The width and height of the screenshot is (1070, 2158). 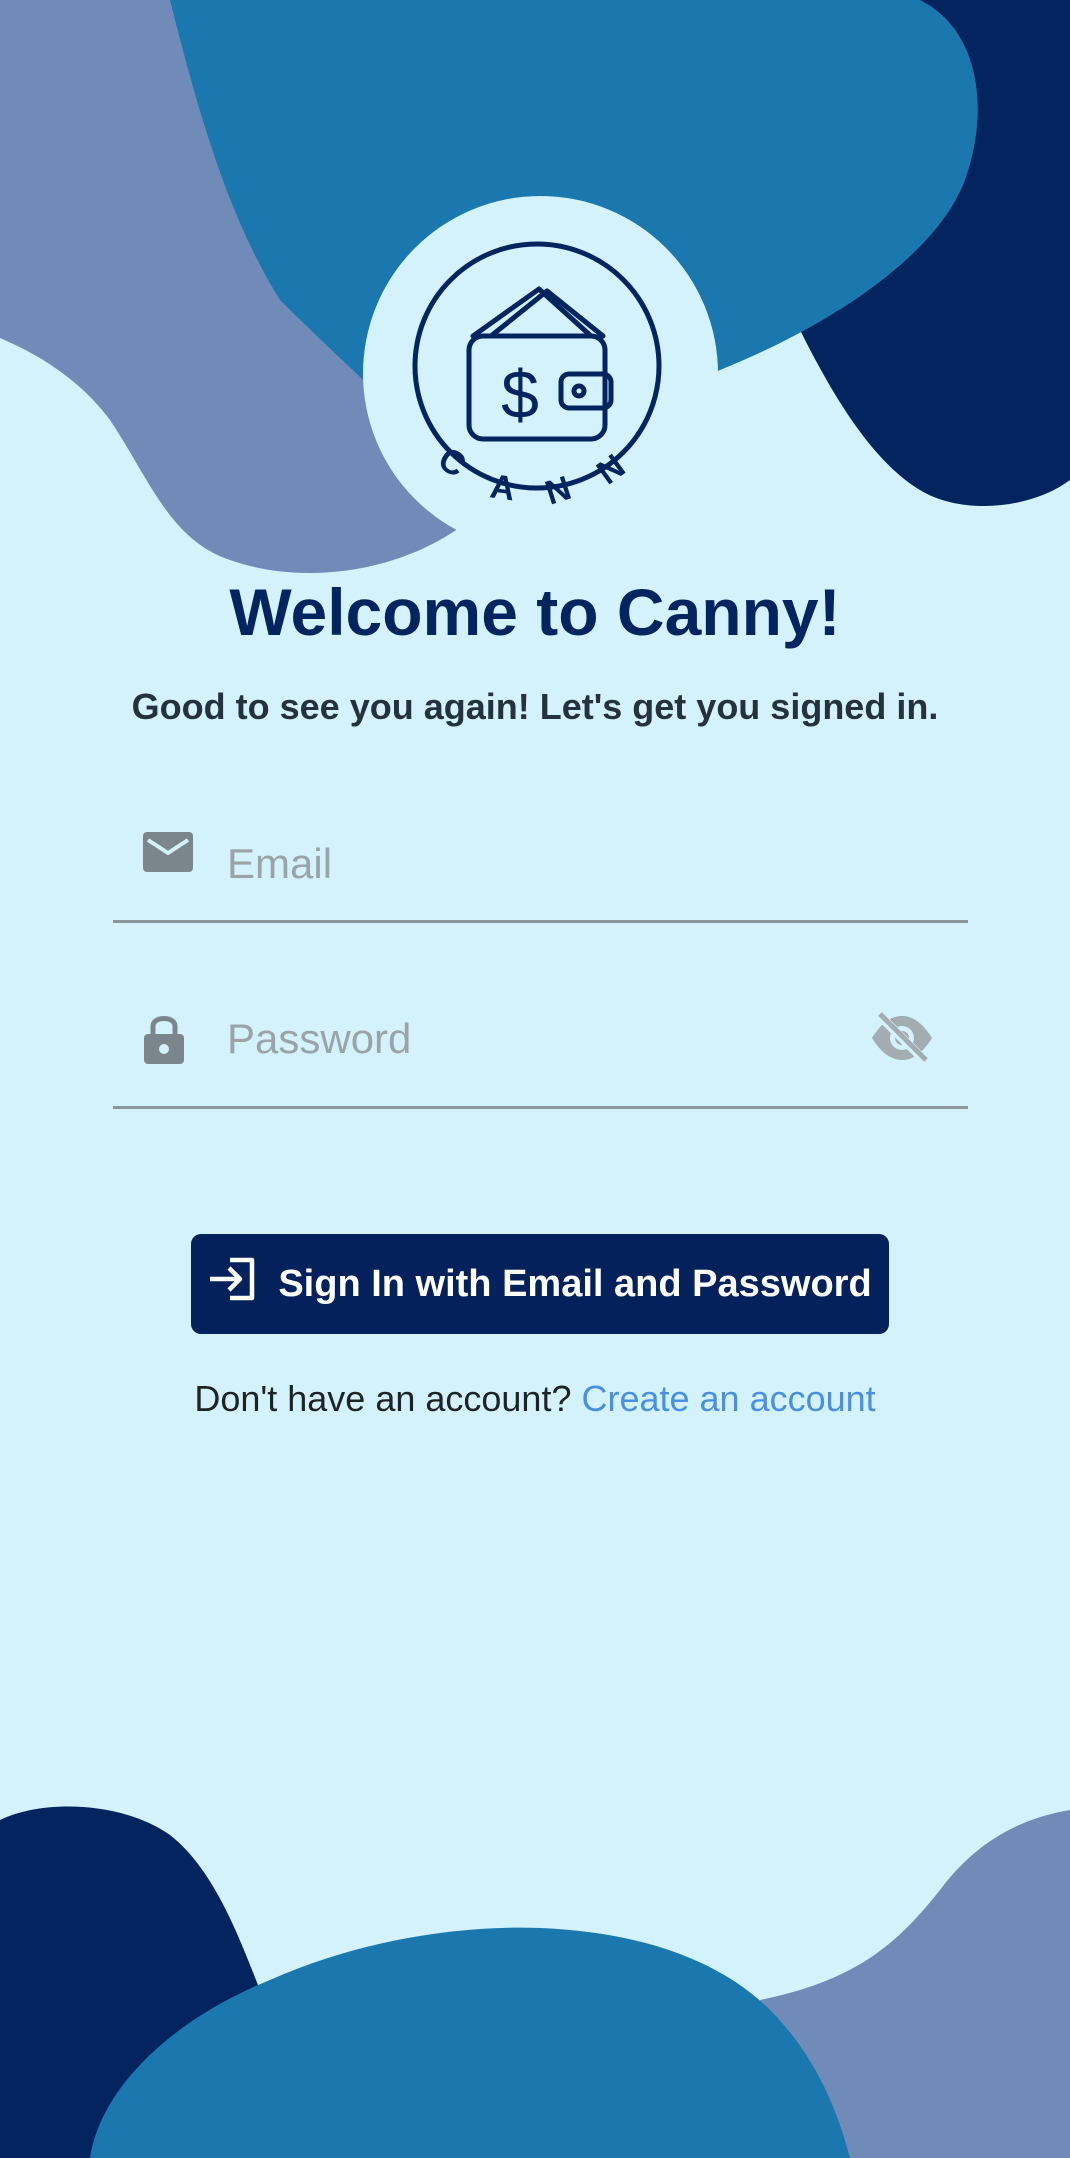 What do you see at coordinates (233, 1284) in the screenshot?
I see `login-icon` at bounding box center [233, 1284].